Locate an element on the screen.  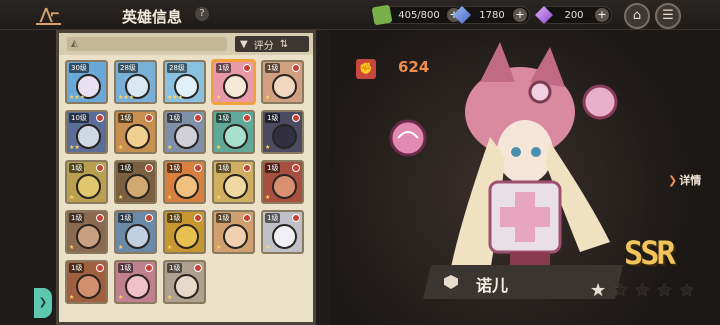
hero-eye-left is located at coordinates (516, 152).